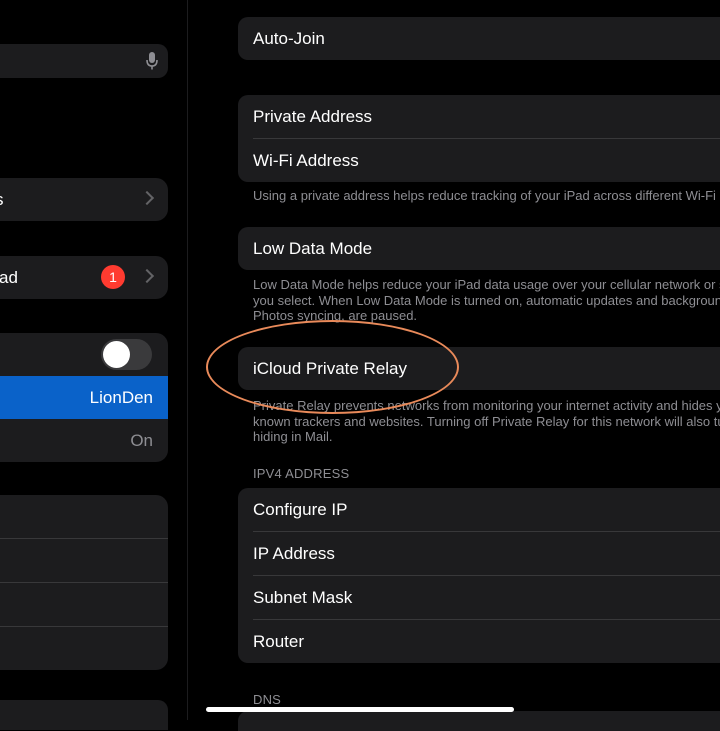  I want to click on search-field, so click(84, 61).